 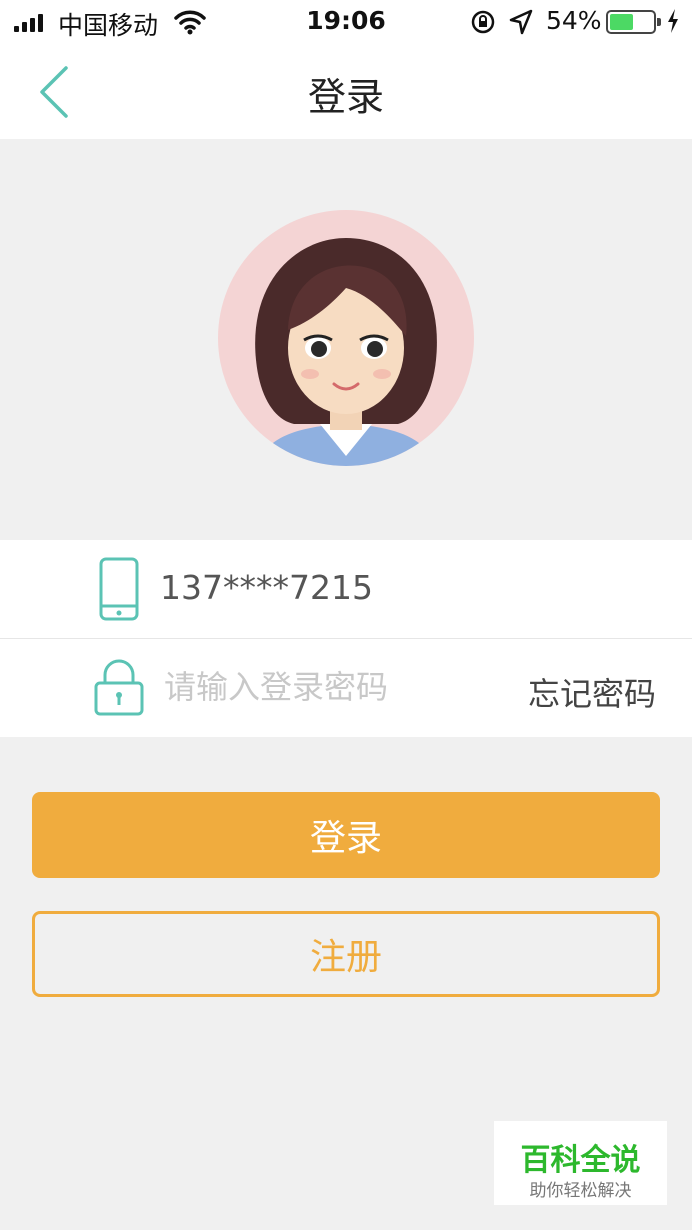 I want to click on nav-bar: 登录, so click(x=346, y=92).